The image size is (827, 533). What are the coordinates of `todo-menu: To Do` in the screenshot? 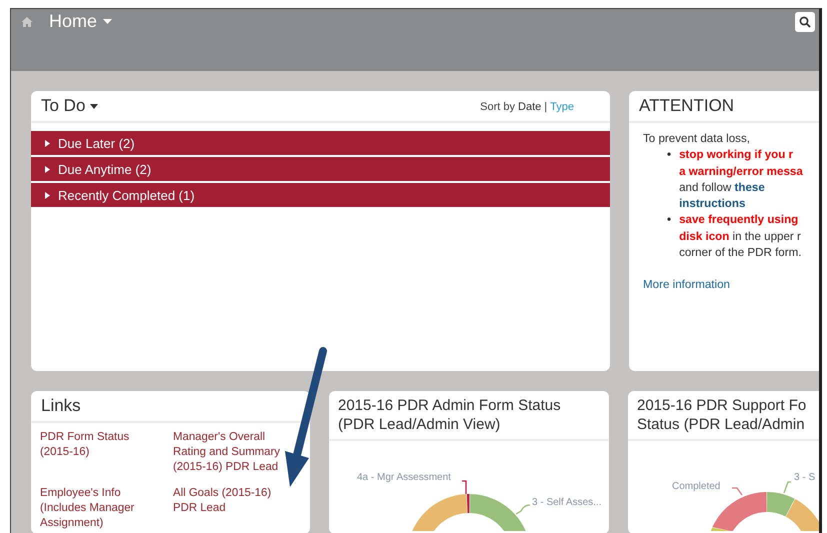 It's located at (69, 106).